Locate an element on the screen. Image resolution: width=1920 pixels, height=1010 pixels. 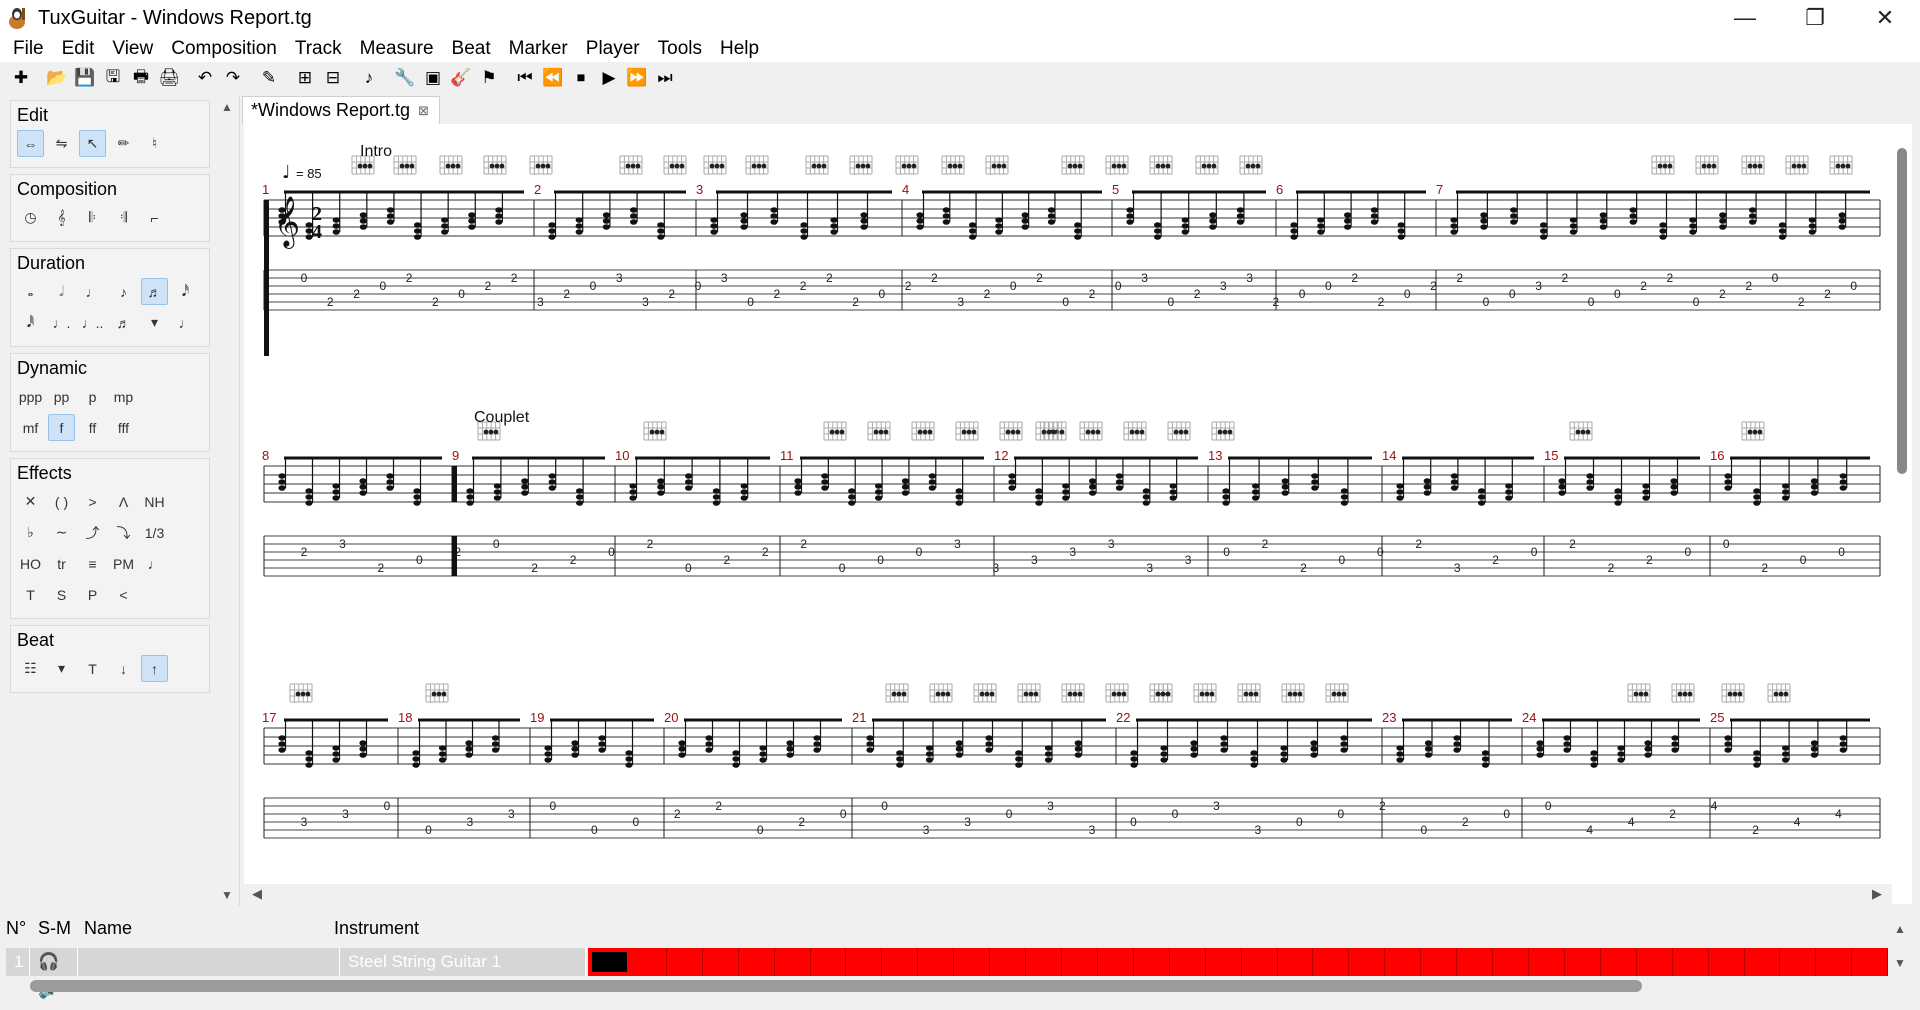
undo-icon: ↶ is located at coordinates (205, 78).